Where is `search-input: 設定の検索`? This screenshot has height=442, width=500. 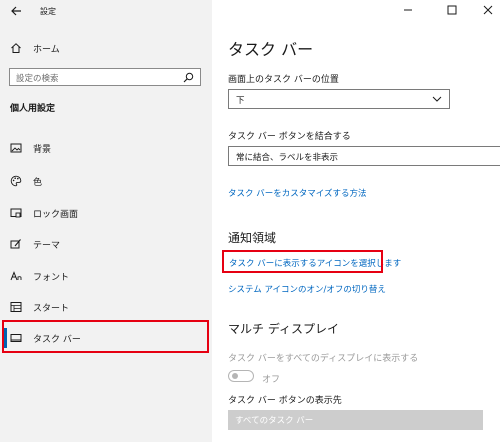 search-input: 設定の検索 is located at coordinates (105, 77).